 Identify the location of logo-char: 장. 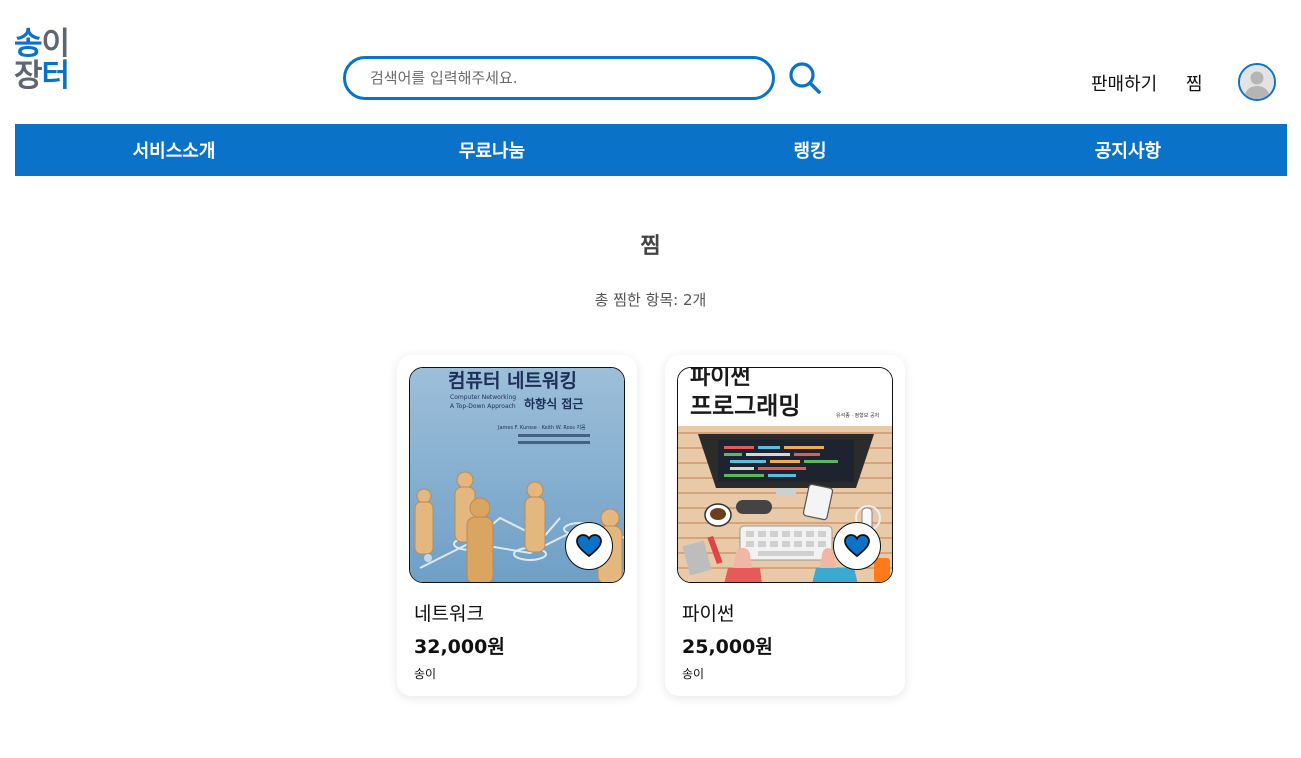
(28, 76).